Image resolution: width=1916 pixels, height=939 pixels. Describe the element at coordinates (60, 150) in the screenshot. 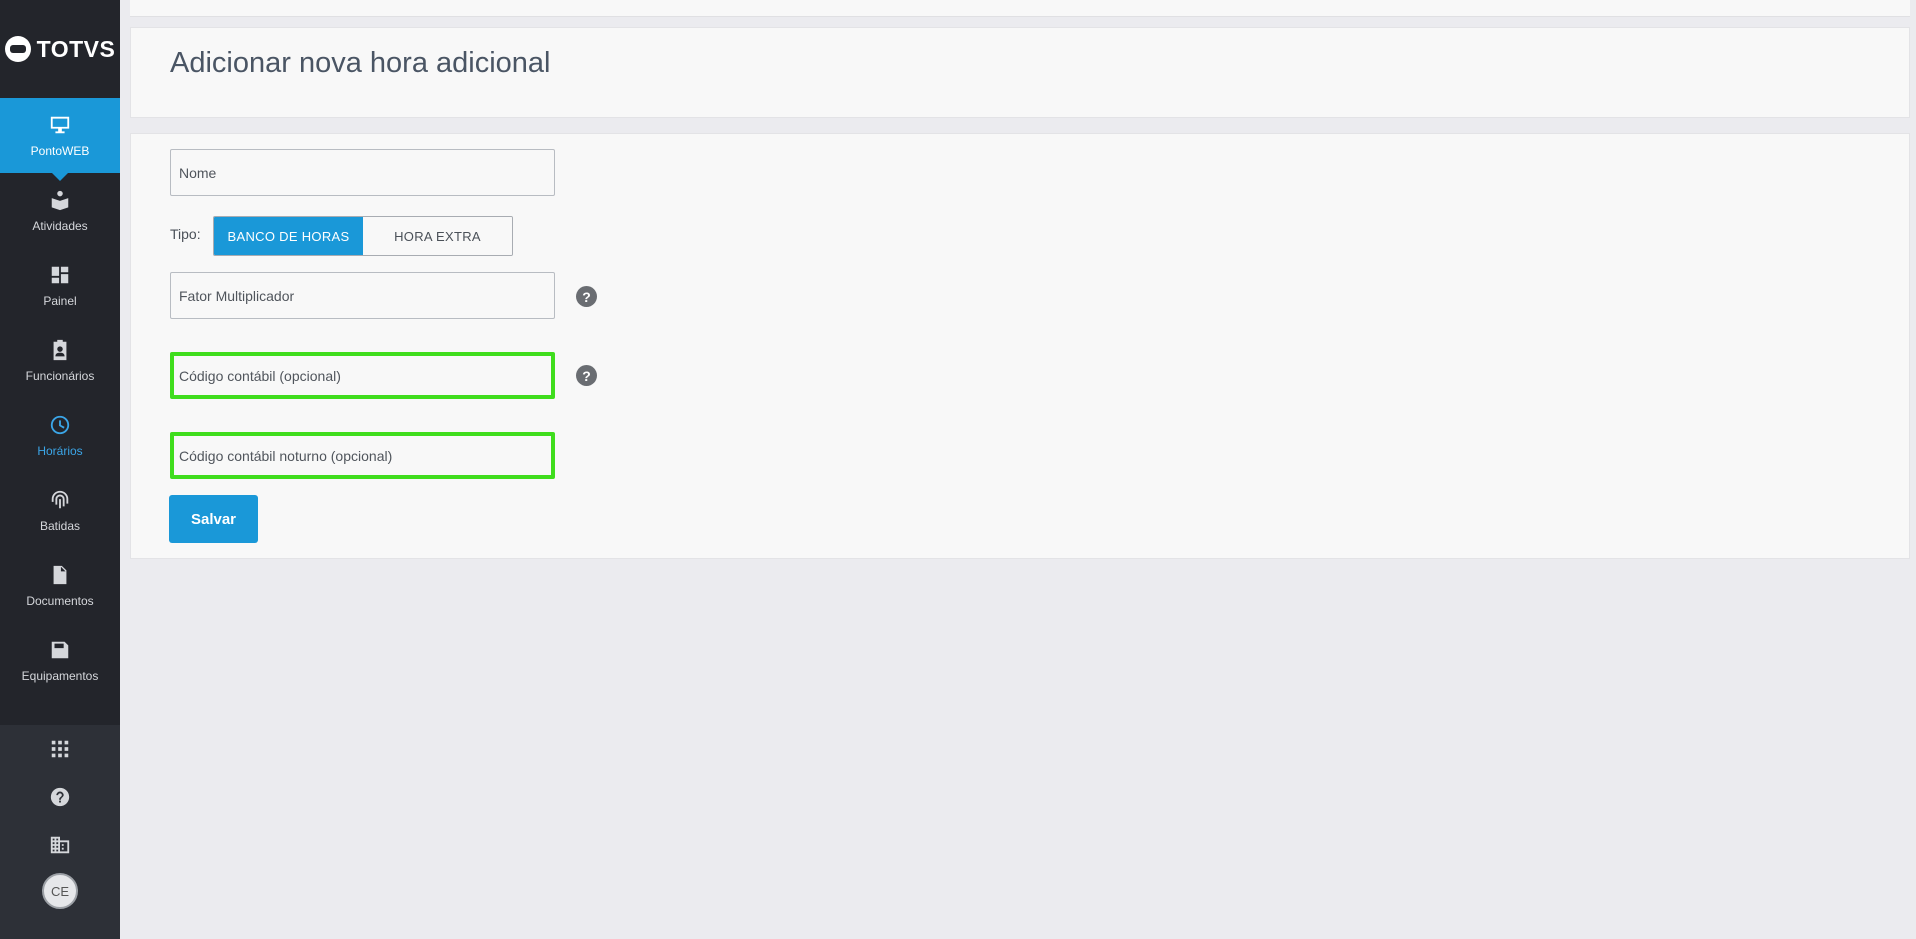

I see `sidebar-item-label: PontoWEB` at that location.